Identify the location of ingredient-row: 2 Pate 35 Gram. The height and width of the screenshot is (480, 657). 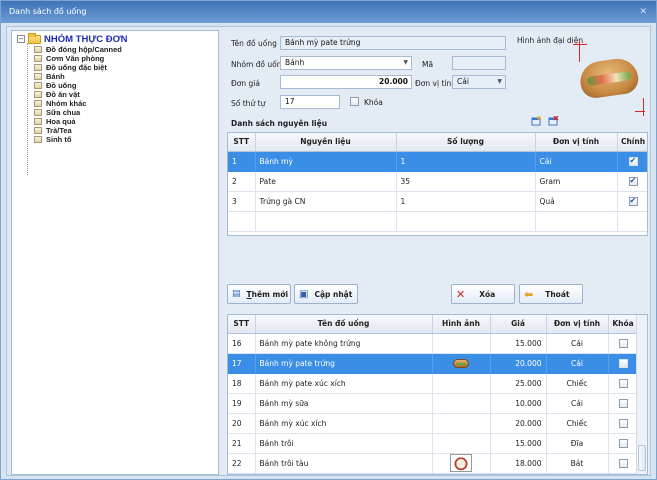
(437, 181).